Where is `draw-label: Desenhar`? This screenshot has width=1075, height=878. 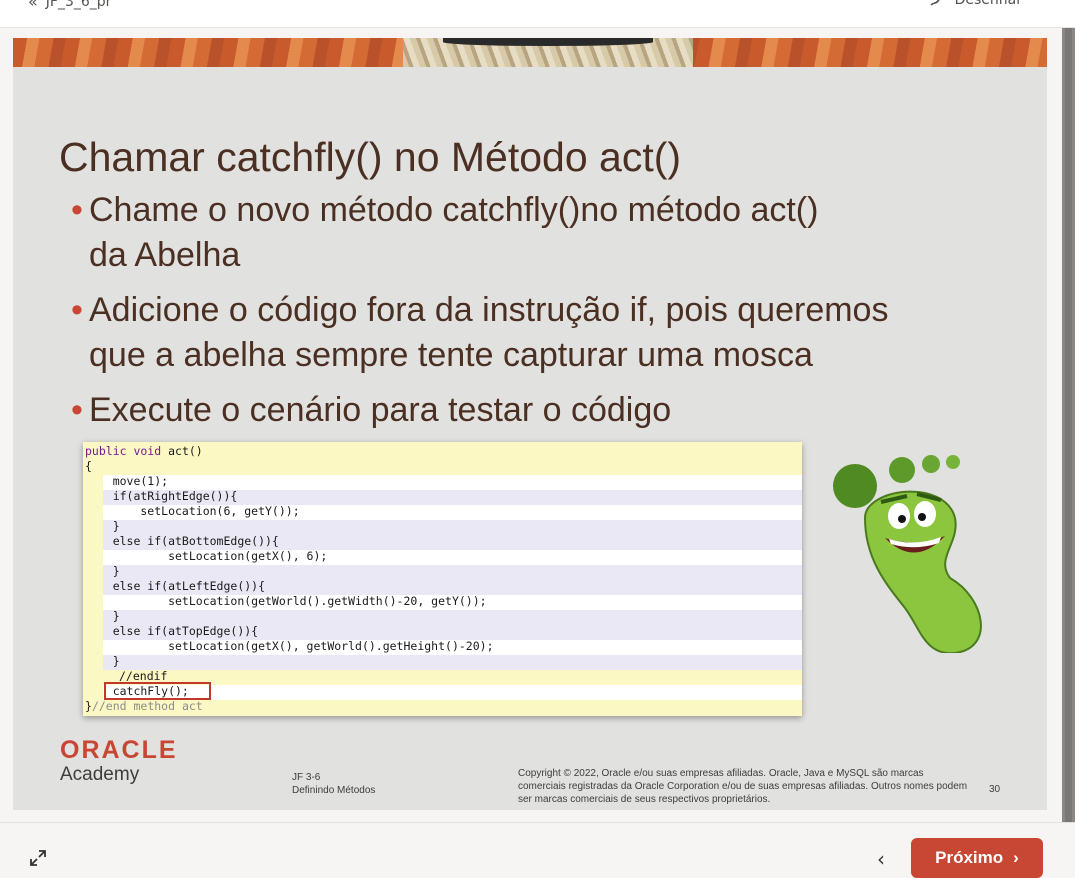
draw-label: Desenhar is located at coordinates (988, 4).